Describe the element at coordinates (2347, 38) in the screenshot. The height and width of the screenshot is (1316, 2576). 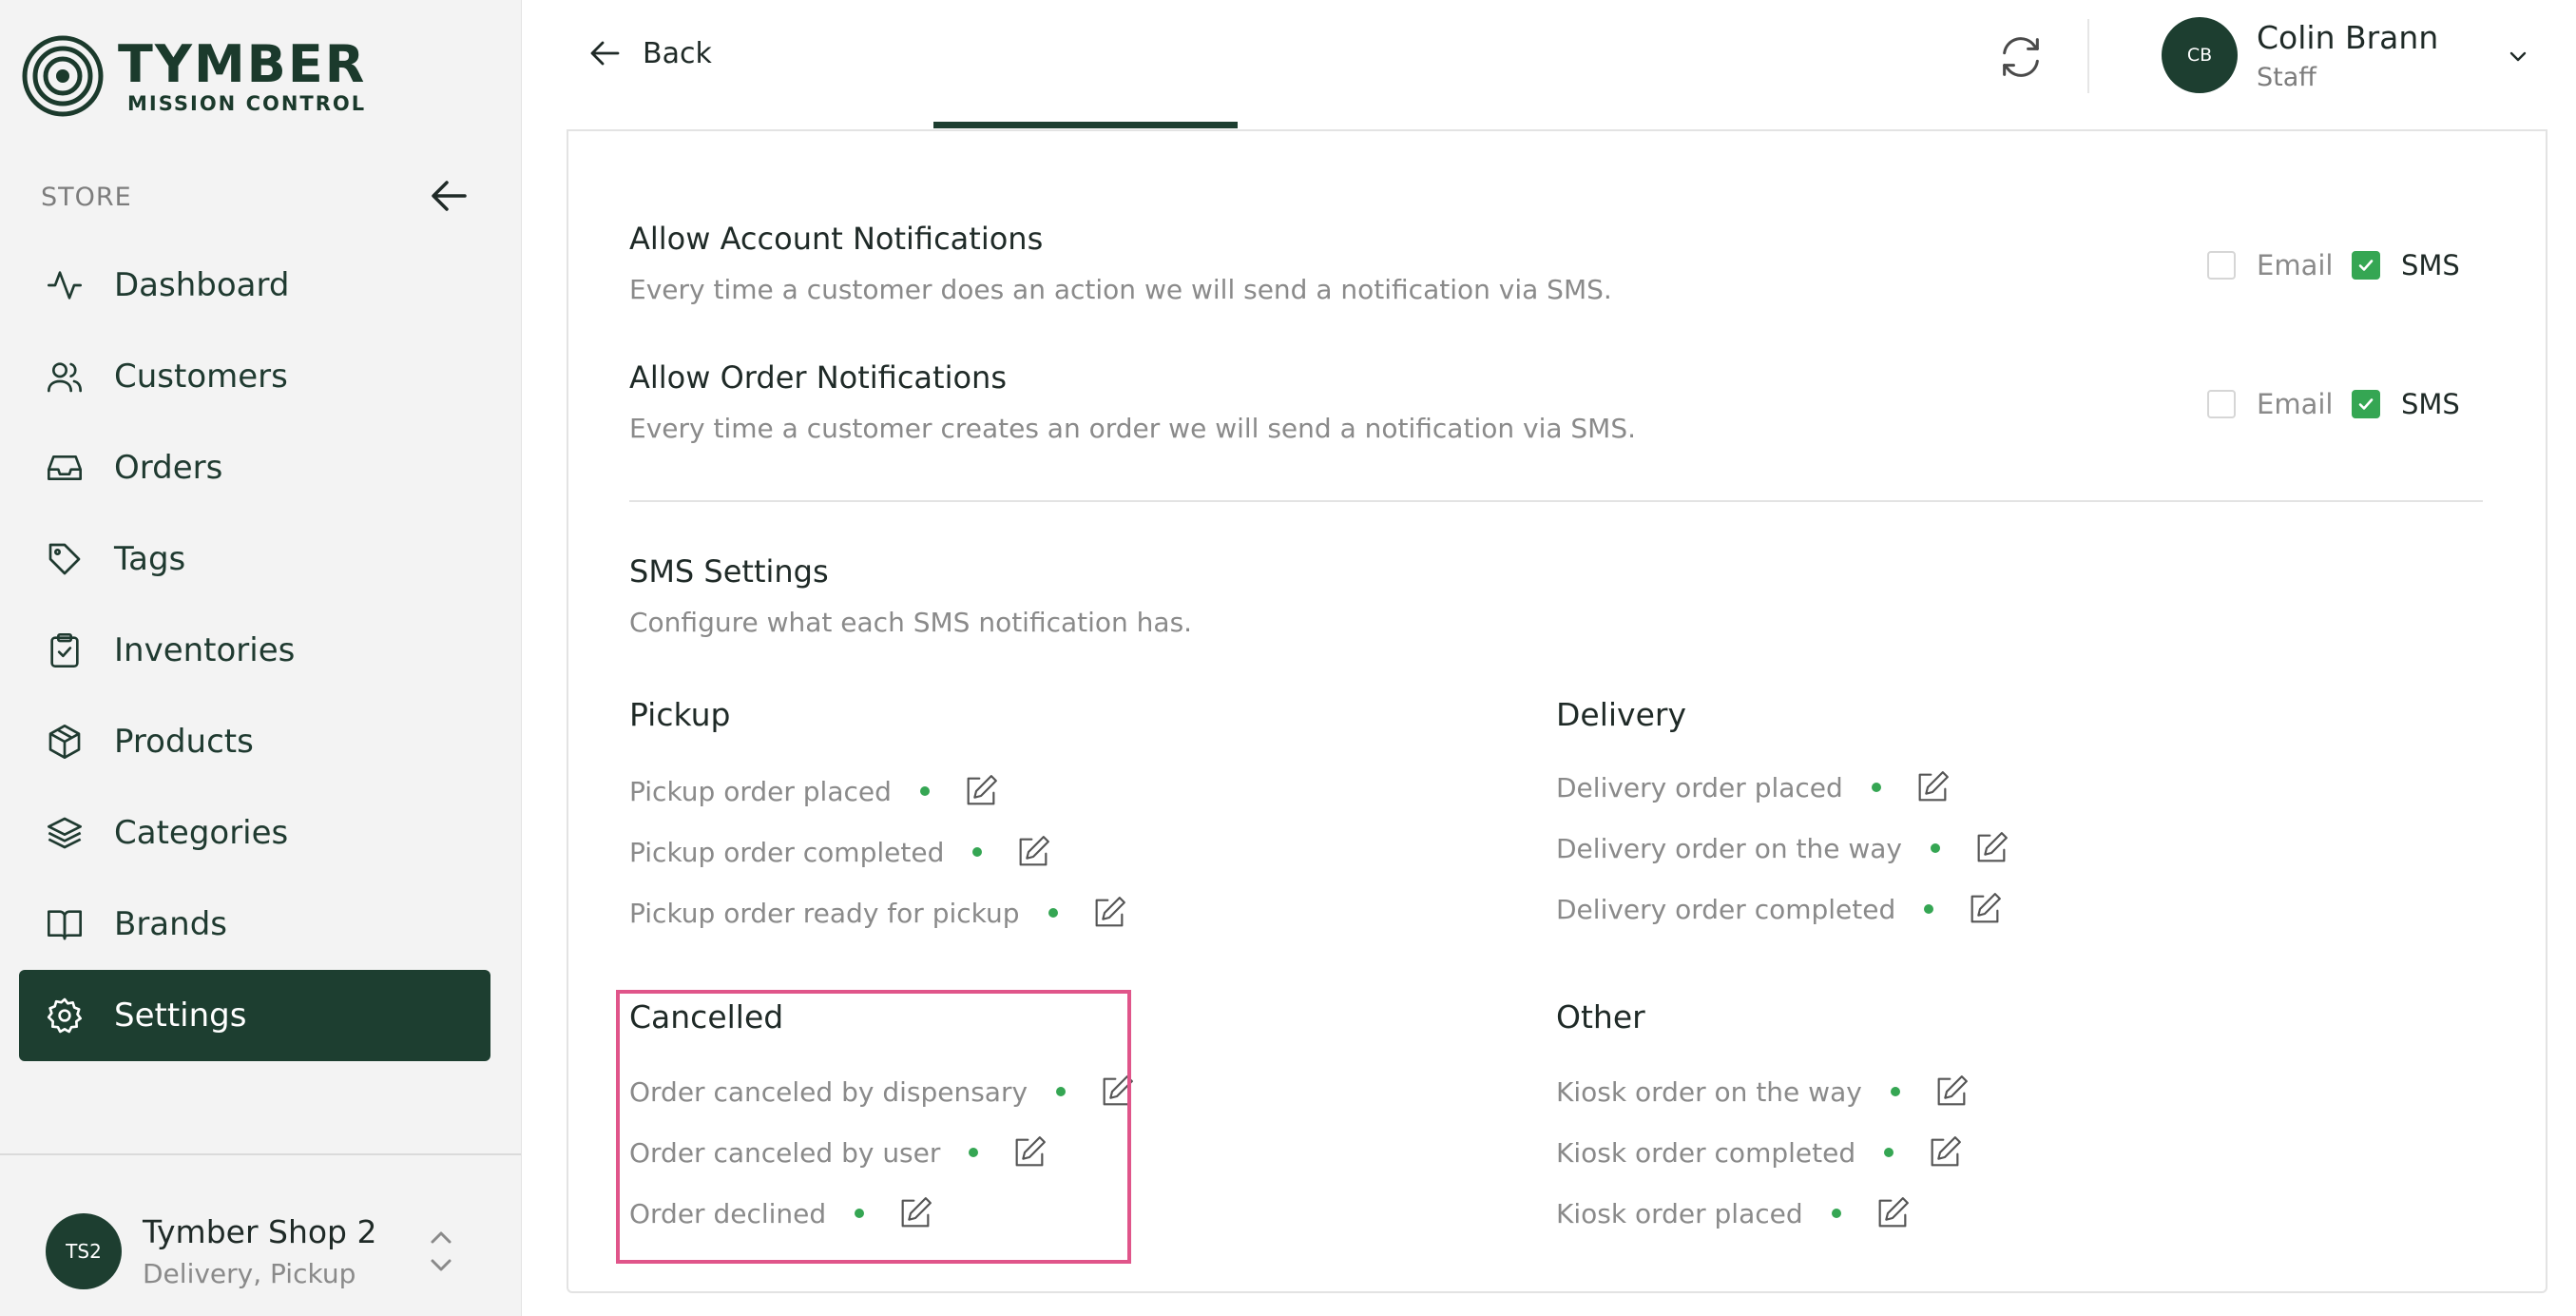
I see `user-name: Colin Brann` at that location.